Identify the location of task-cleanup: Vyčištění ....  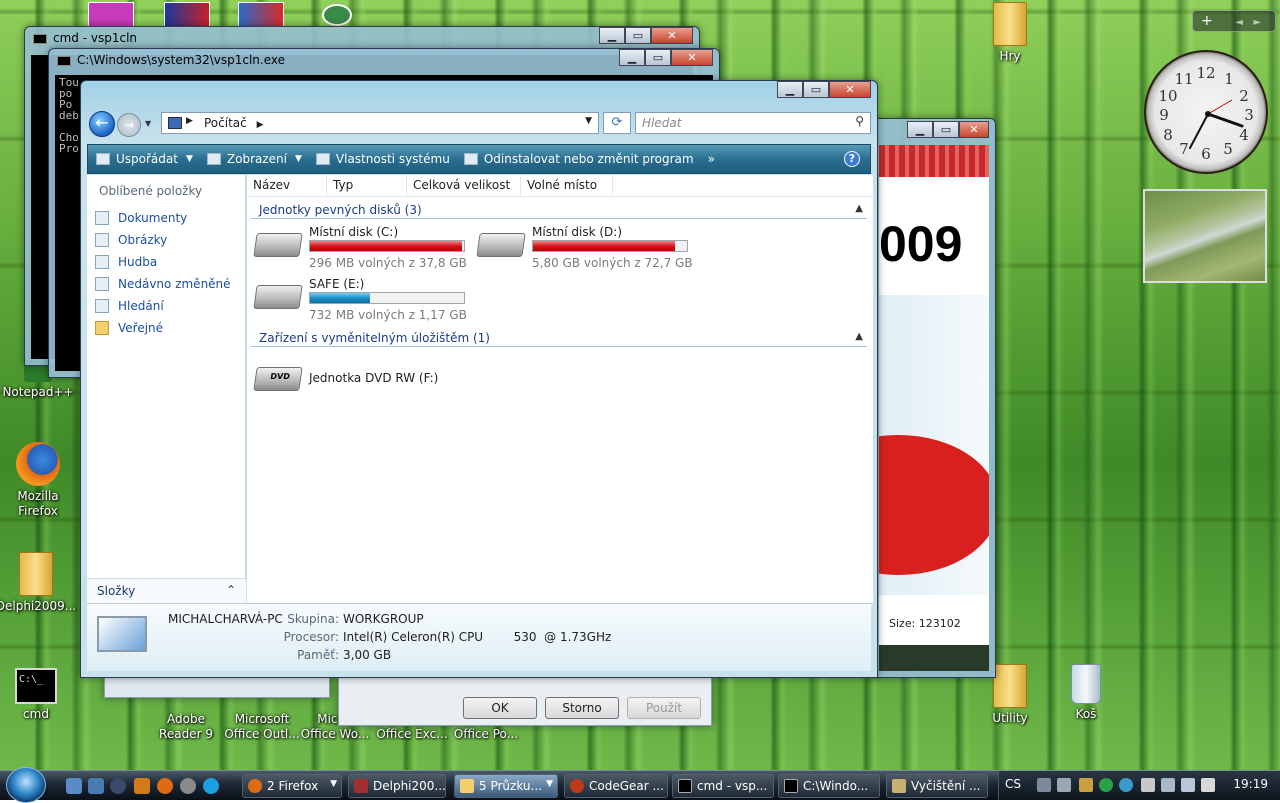
(937, 786).